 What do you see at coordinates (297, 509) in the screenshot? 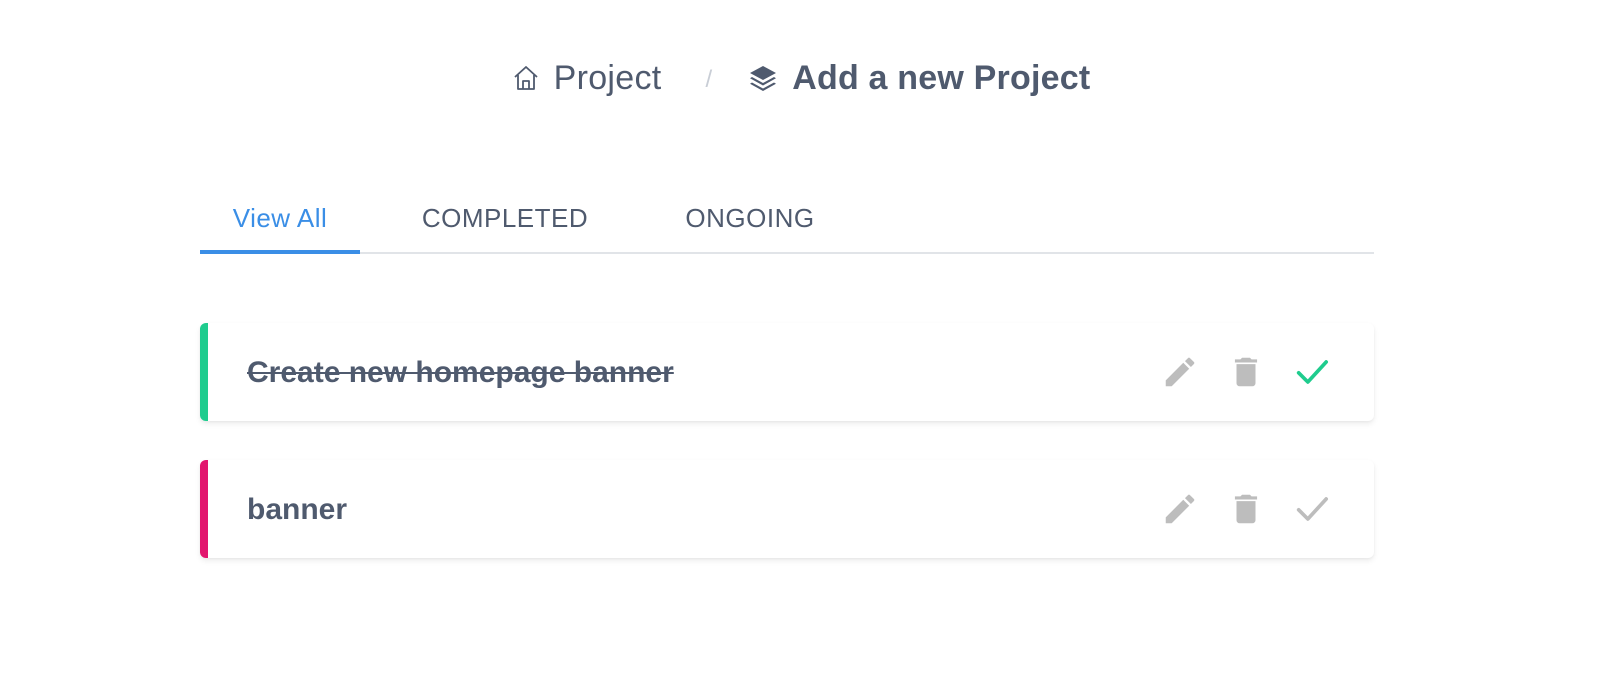
I see `project-title: banner` at bounding box center [297, 509].